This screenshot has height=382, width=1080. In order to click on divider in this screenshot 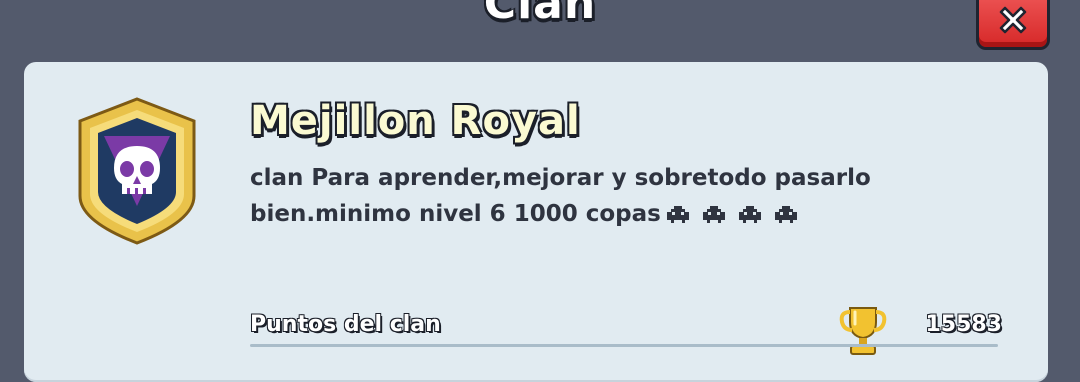, I will do `click(624, 345)`.